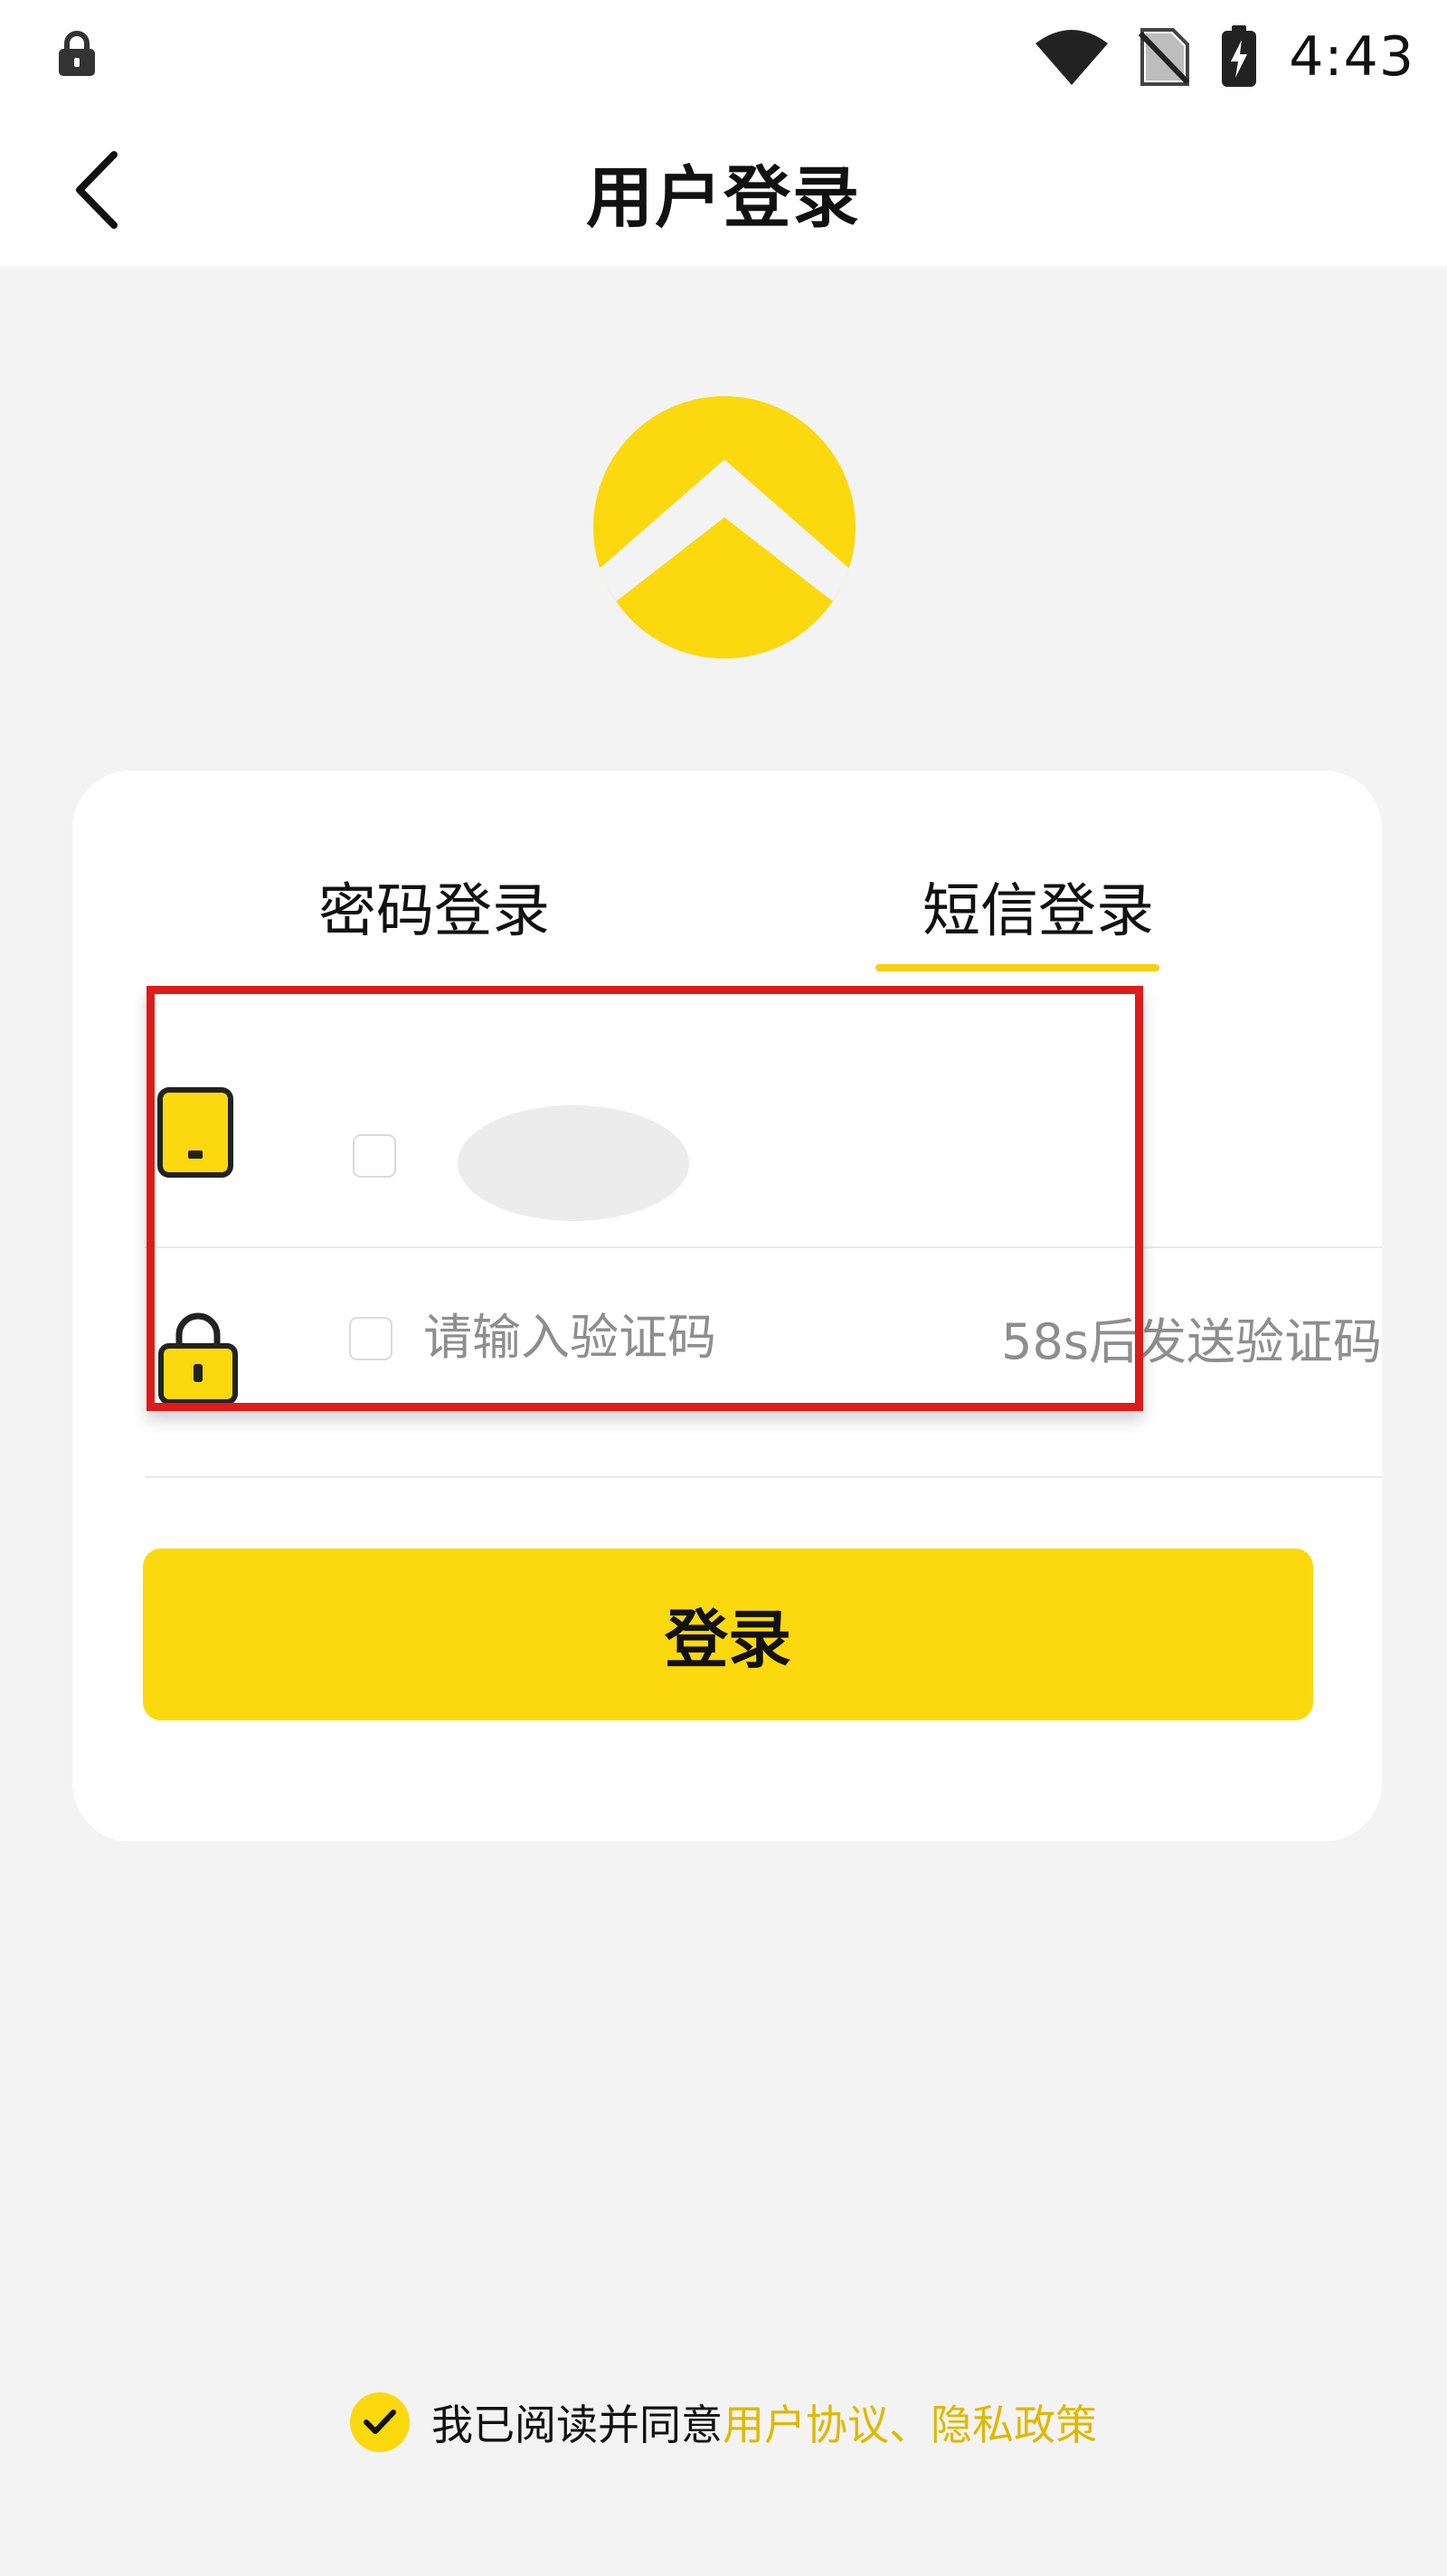 This screenshot has height=2576, width=1447. What do you see at coordinates (1017, 967) in the screenshot?
I see `active-tab-indicator` at bounding box center [1017, 967].